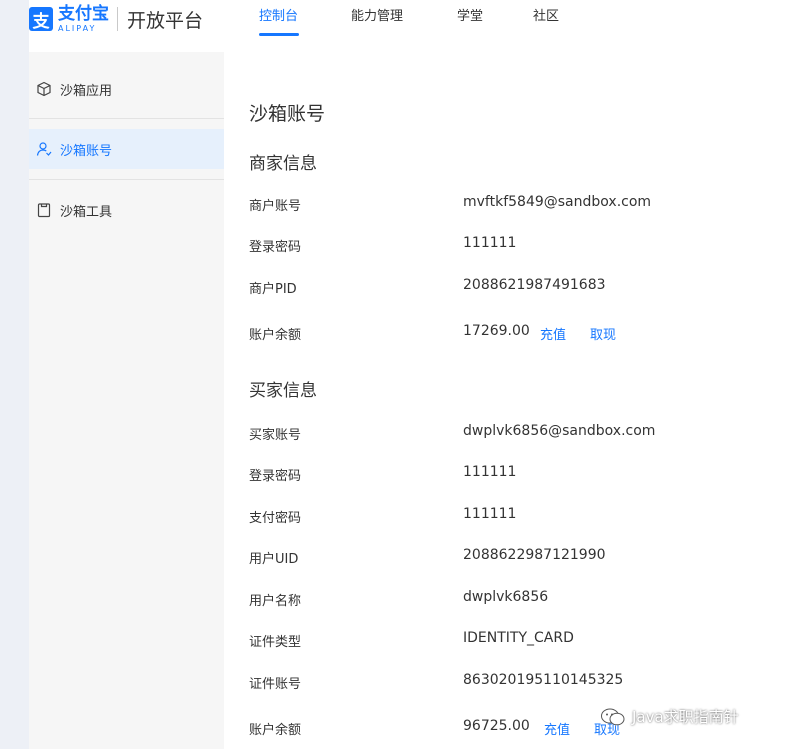 This screenshot has height=749, width=799. Describe the element at coordinates (490, 514) in the screenshot. I see `buyer-pay-password-value: 111111` at that location.